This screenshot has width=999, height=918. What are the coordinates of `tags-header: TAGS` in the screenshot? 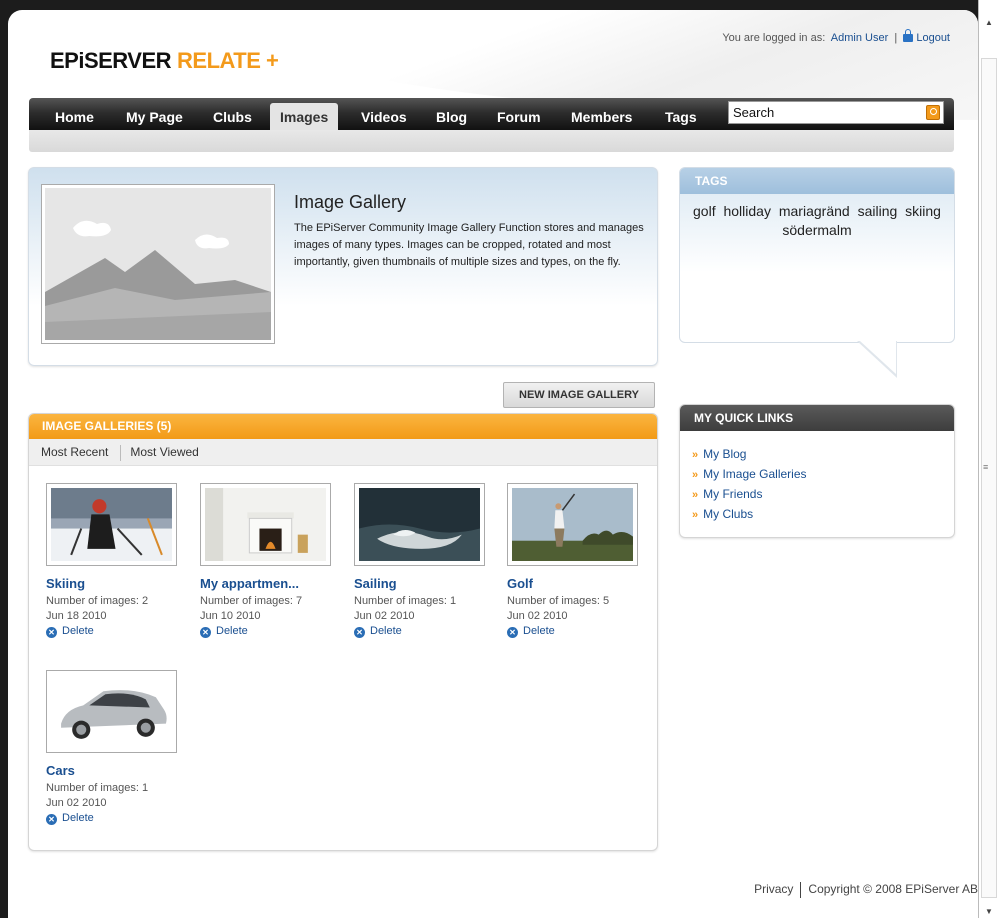 It's located at (817, 181).